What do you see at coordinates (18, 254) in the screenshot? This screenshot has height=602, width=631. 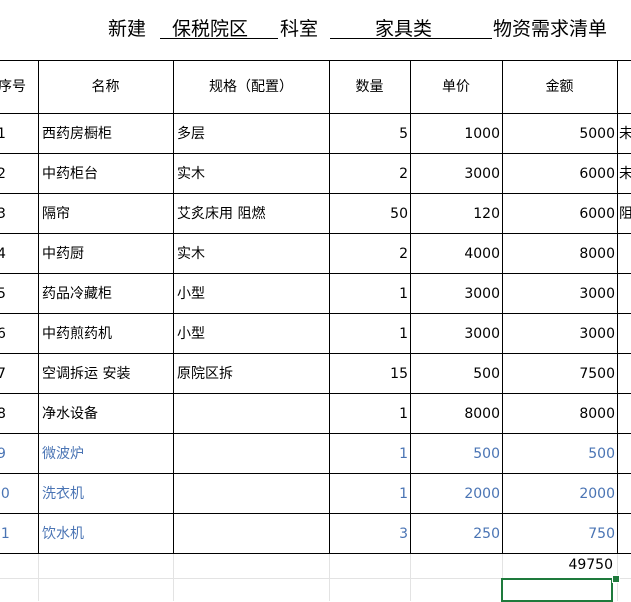 I see `cell-index: 4` at bounding box center [18, 254].